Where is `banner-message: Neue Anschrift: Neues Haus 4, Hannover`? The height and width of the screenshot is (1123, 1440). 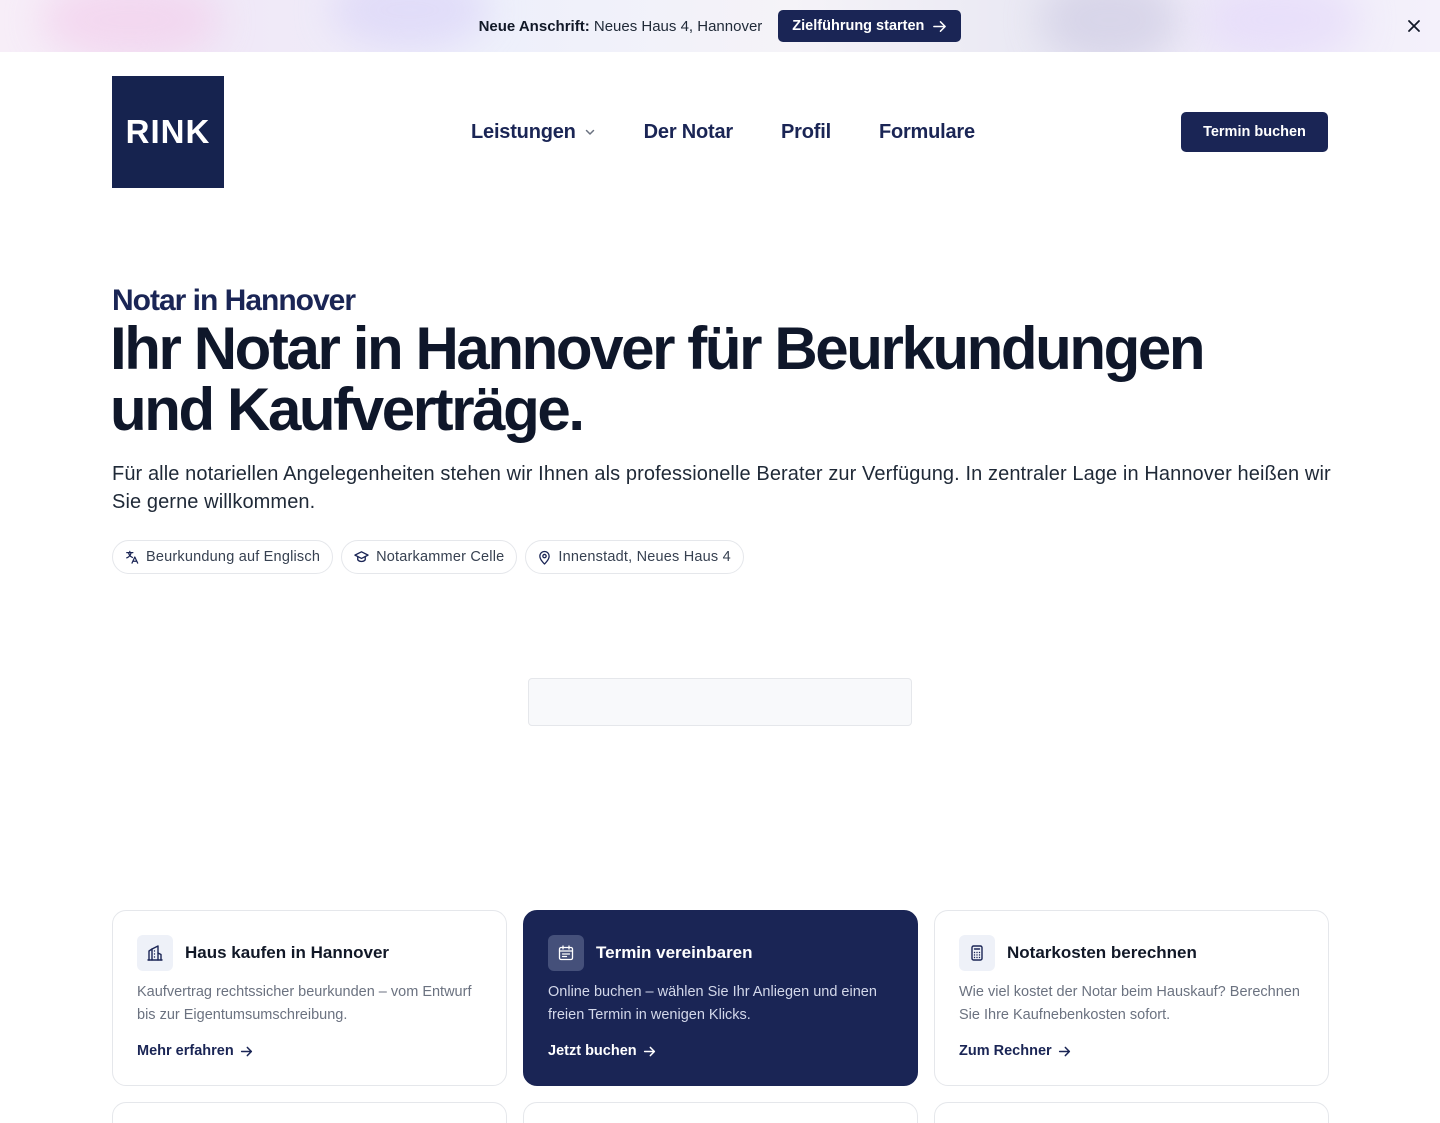
banner-message: Neue Anschrift: Neues Haus 4, Hannover is located at coordinates (620, 26).